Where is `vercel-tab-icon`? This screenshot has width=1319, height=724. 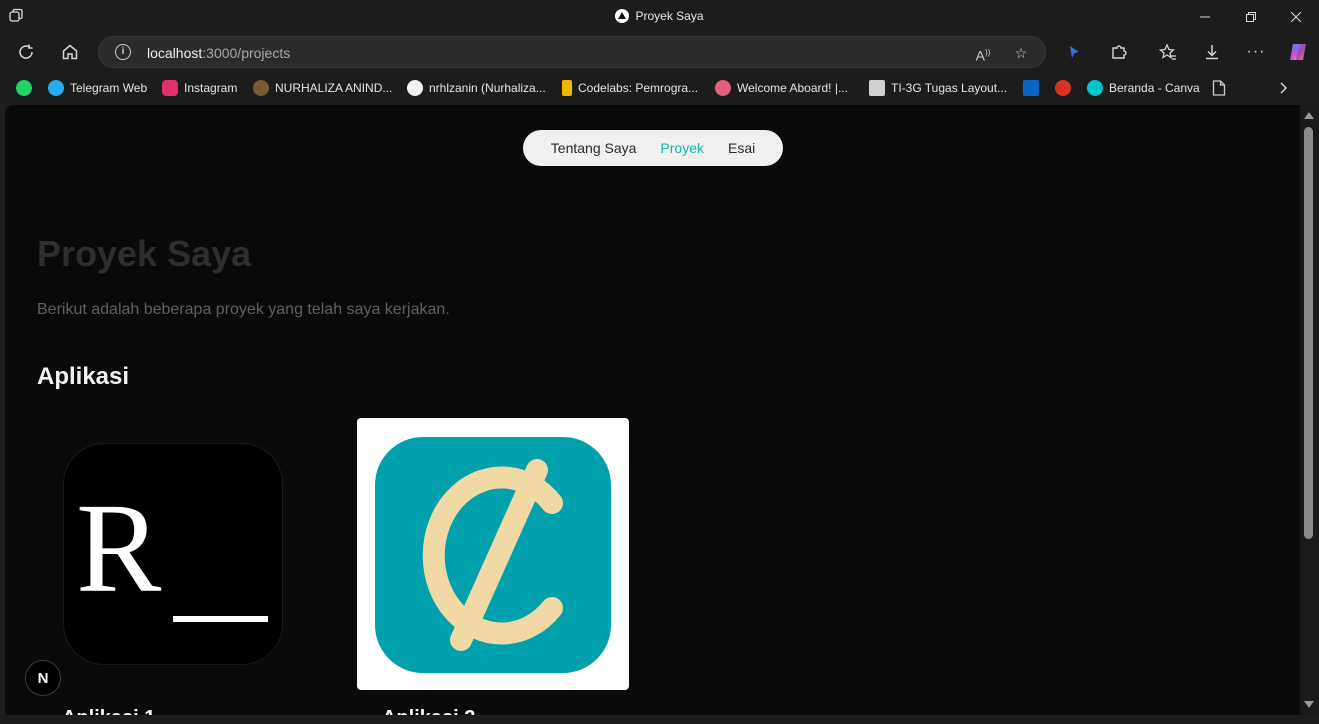
vercel-tab-icon is located at coordinates (622, 16).